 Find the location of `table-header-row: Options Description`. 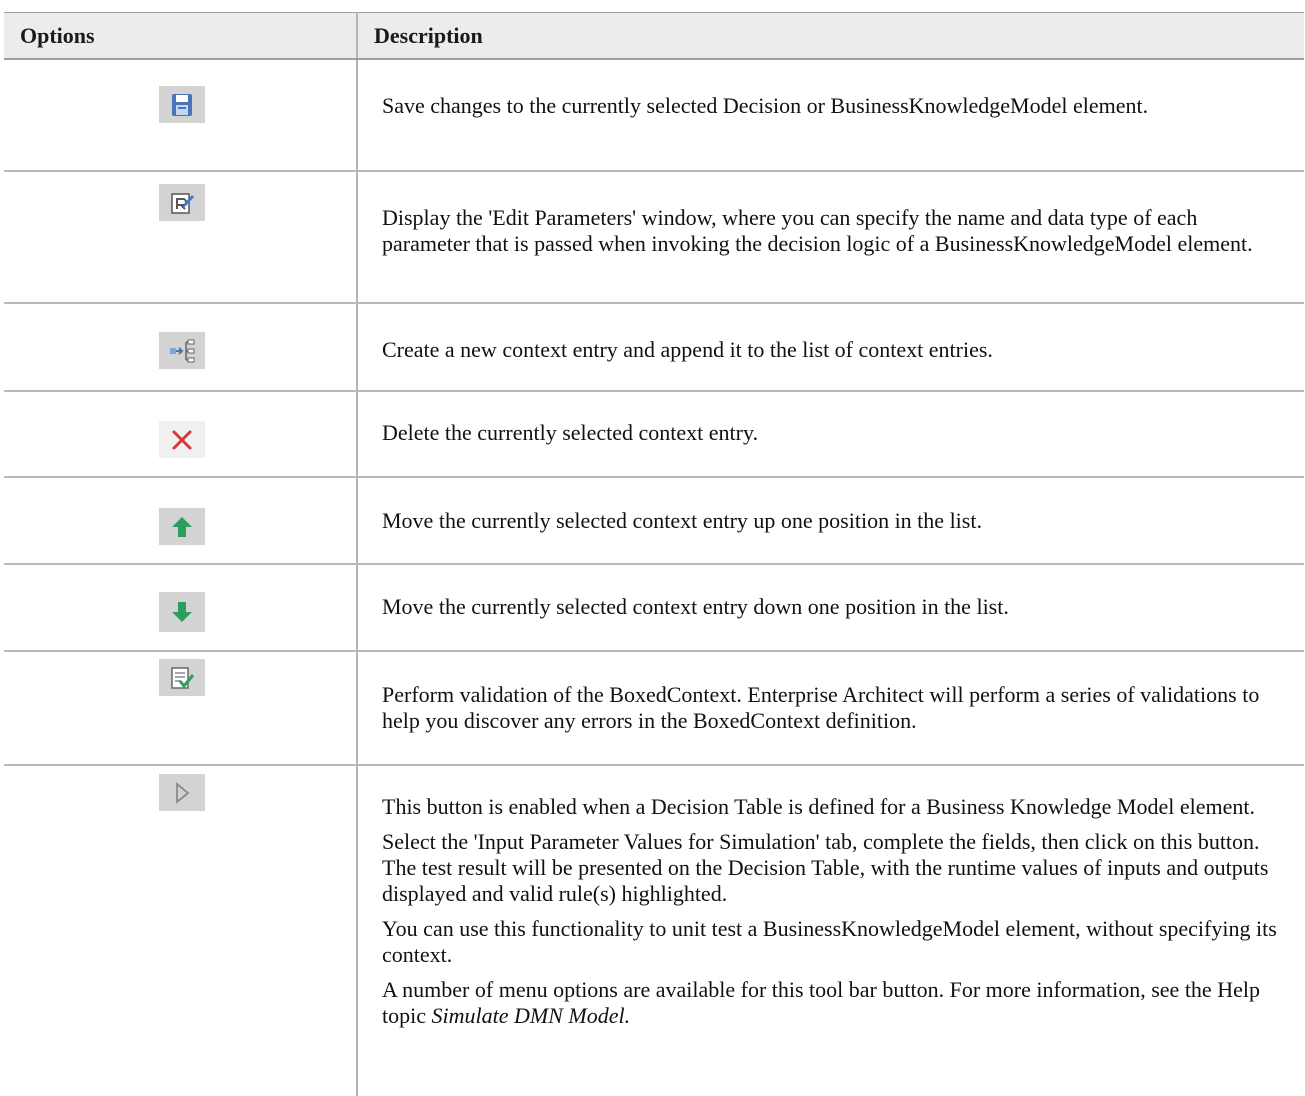

table-header-row: Options Description is located at coordinates (654, 36).